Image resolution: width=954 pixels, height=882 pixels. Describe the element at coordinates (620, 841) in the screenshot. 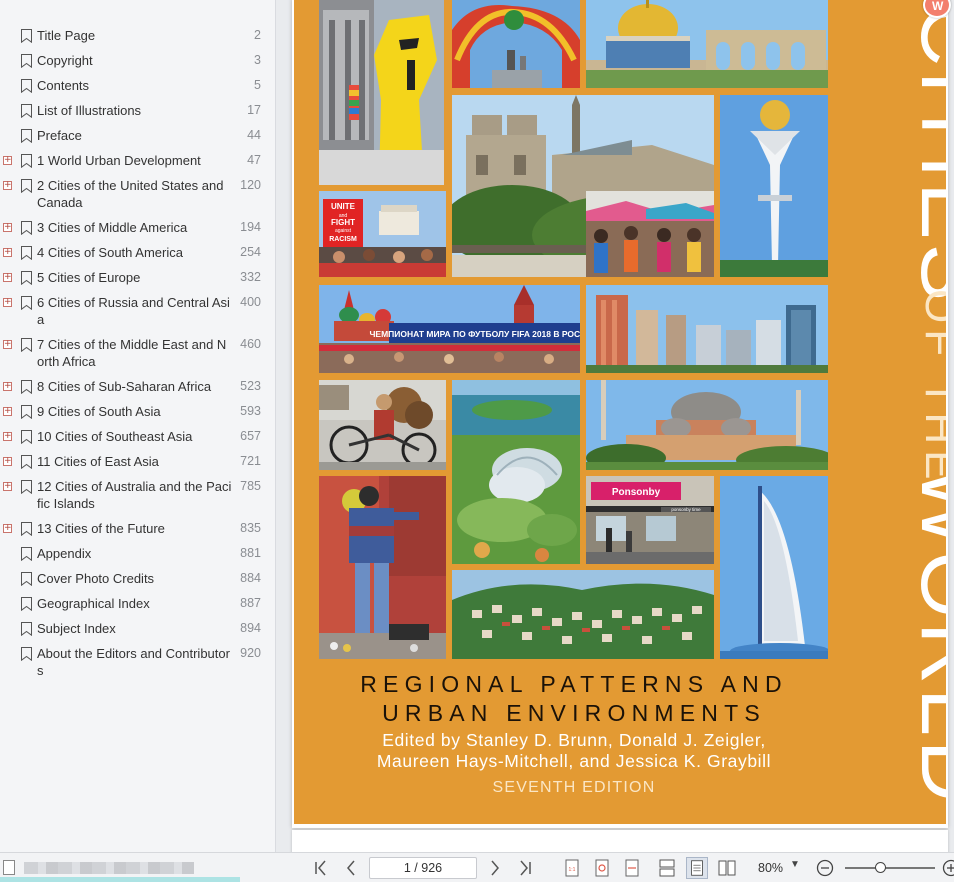

I see `next-page-preview` at that location.